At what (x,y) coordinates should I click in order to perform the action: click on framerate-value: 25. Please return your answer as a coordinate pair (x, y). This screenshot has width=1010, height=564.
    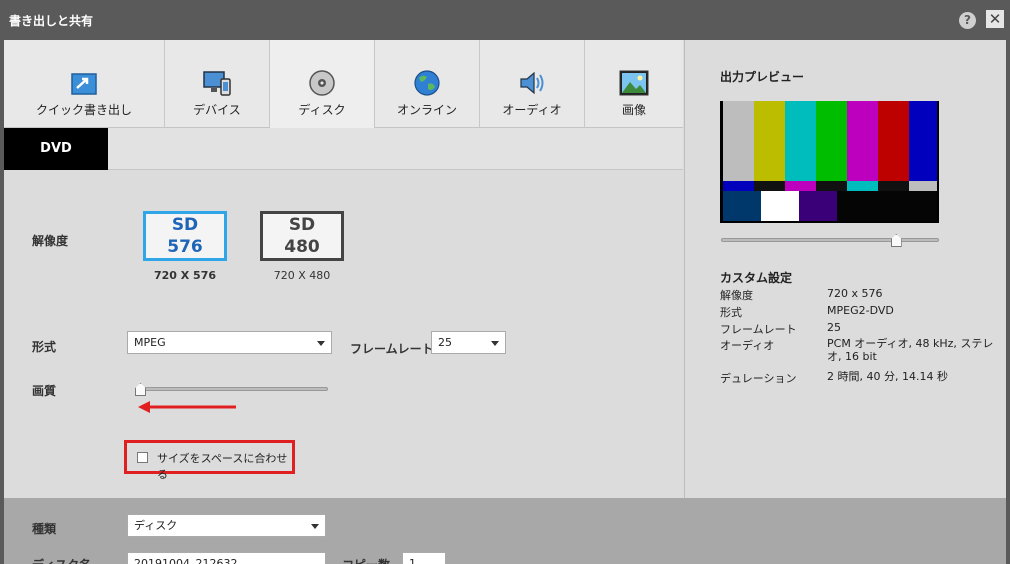
    Looking at the image, I should click on (445, 342).